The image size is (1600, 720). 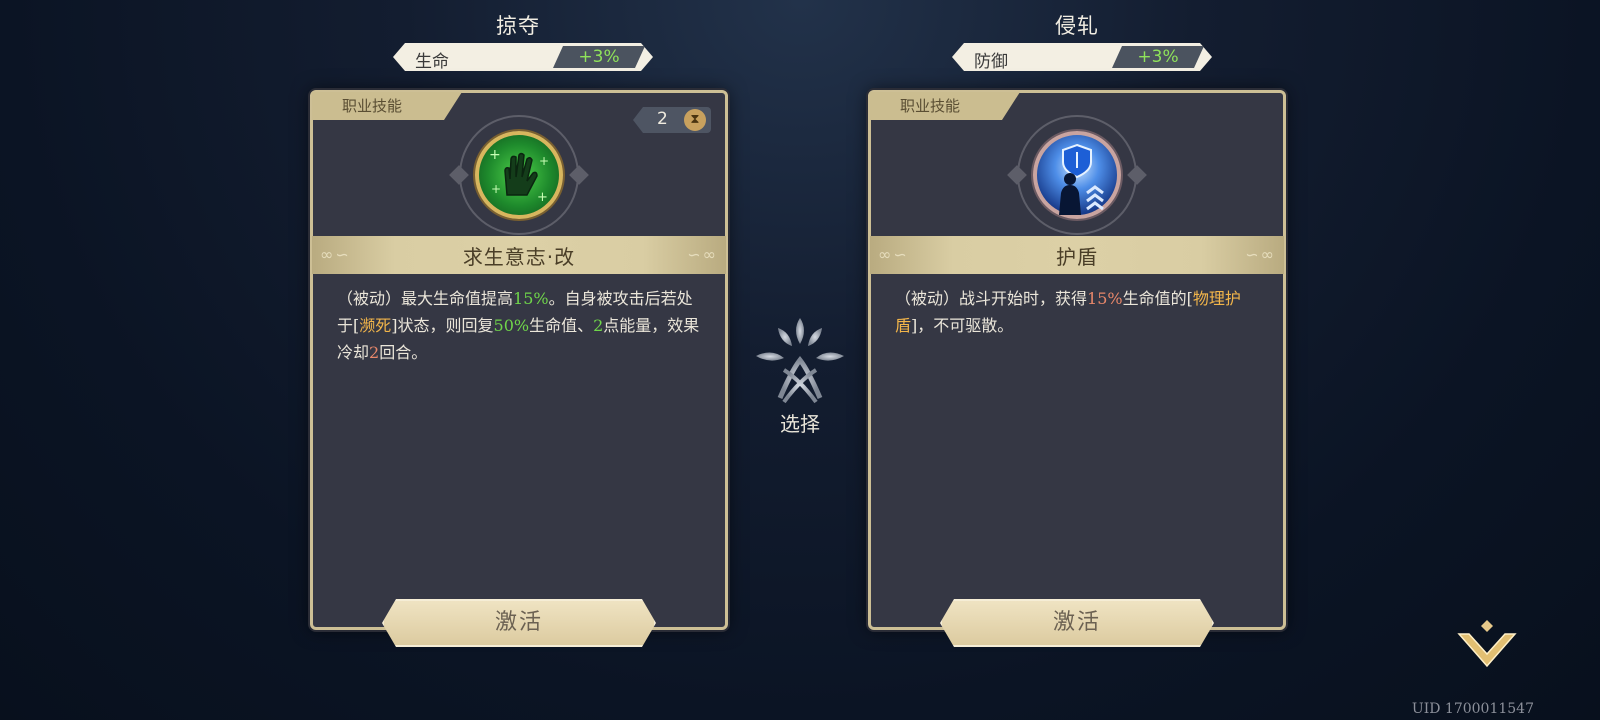 I want to click on right-path-title: 侵轧, so click(x=1077, y=26).